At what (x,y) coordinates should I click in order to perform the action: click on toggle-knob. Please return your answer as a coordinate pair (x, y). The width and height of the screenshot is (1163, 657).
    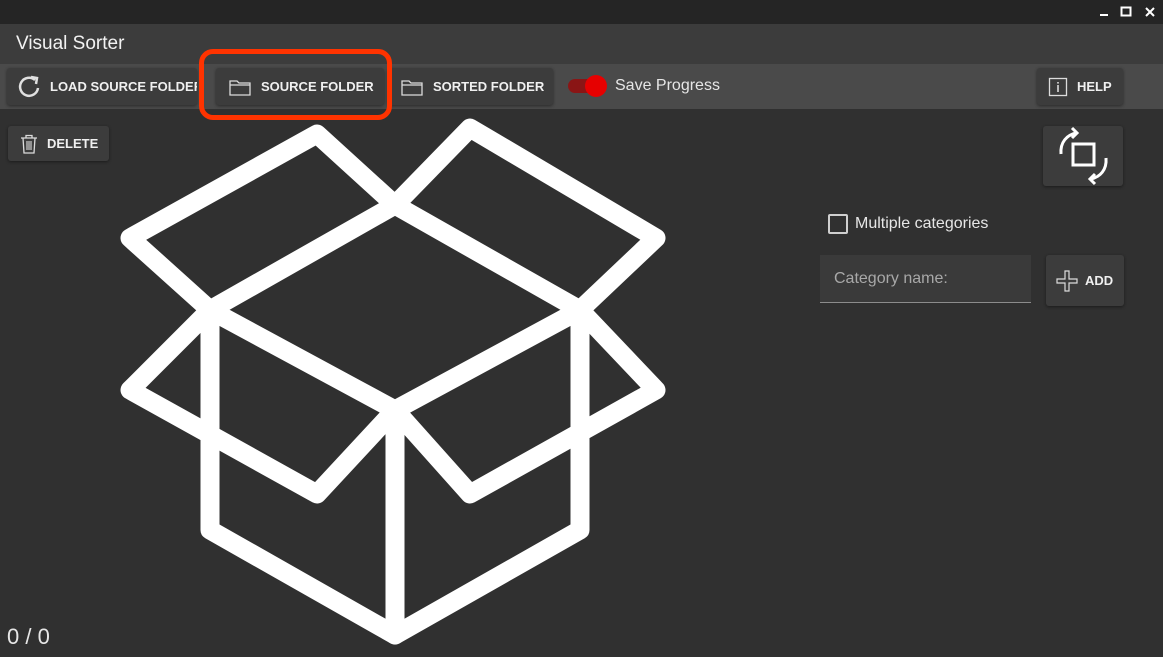
    Looking at the image, I should click on (596, 86).